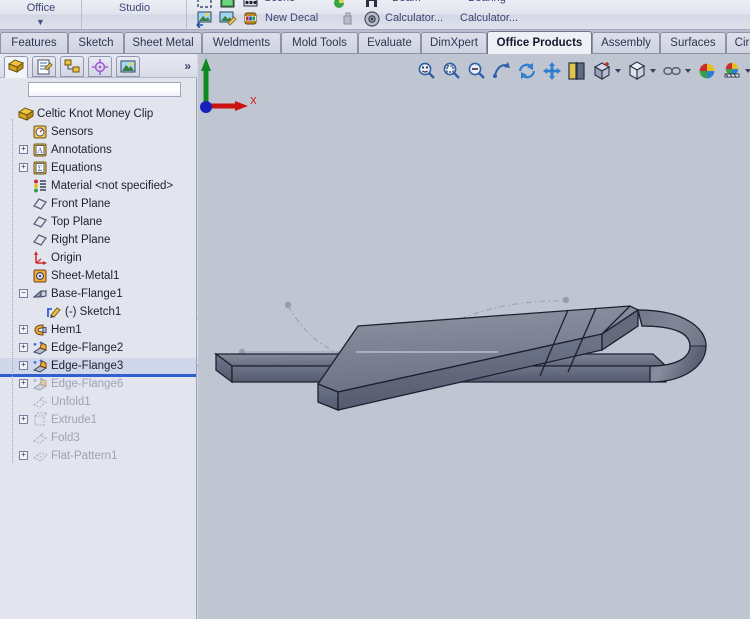 Image resolution: width=750 pixels, height=619 pixels. Describe the element at coordinates (66, 258) in the screenshot. I see `tree-item-label: Origin` at that location.